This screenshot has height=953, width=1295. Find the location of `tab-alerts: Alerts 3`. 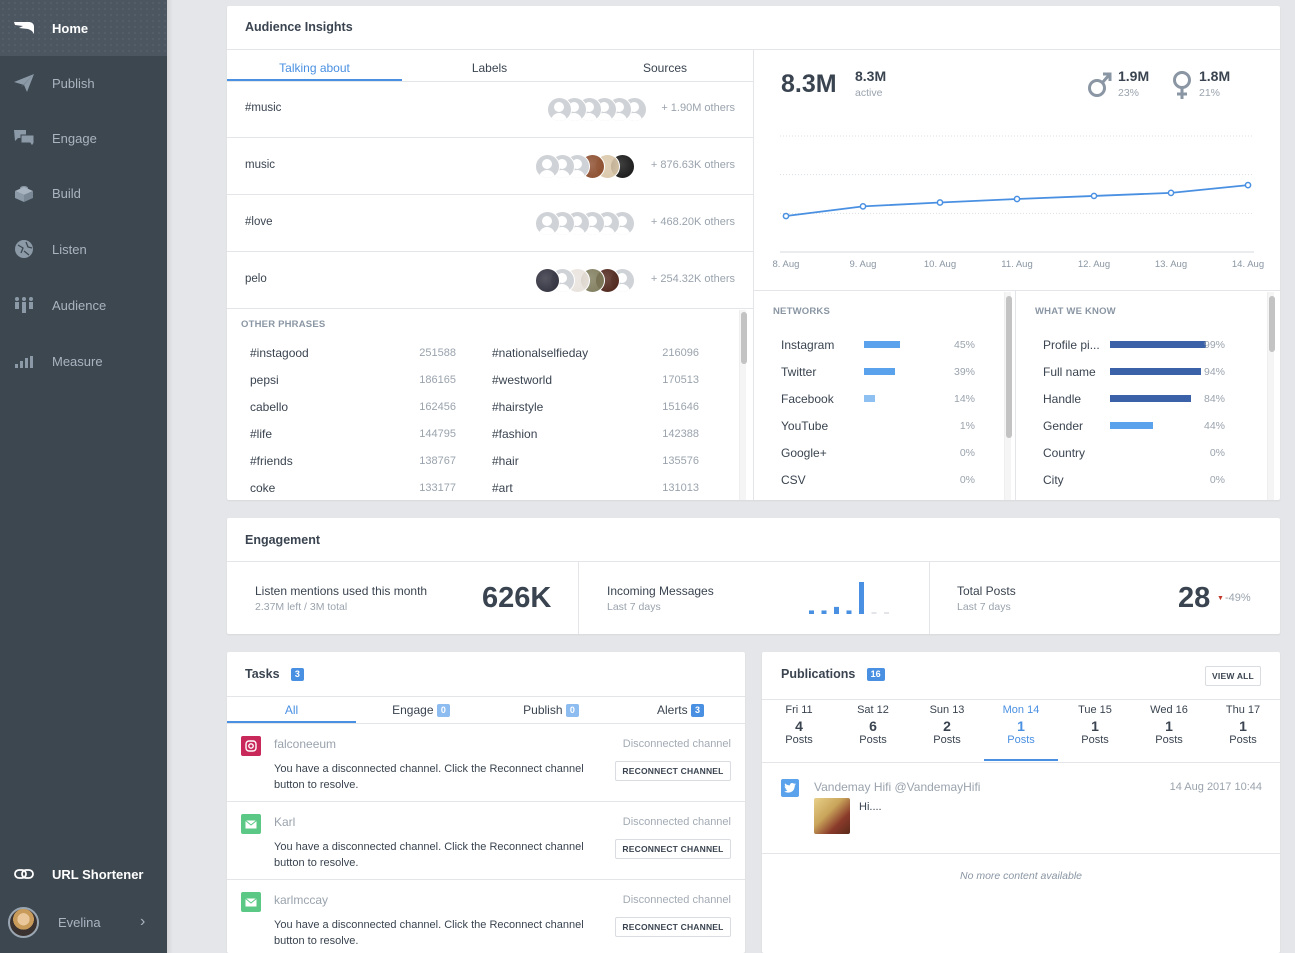

tab-alerts: Alerts 3 is located at coordinates (680, 710).